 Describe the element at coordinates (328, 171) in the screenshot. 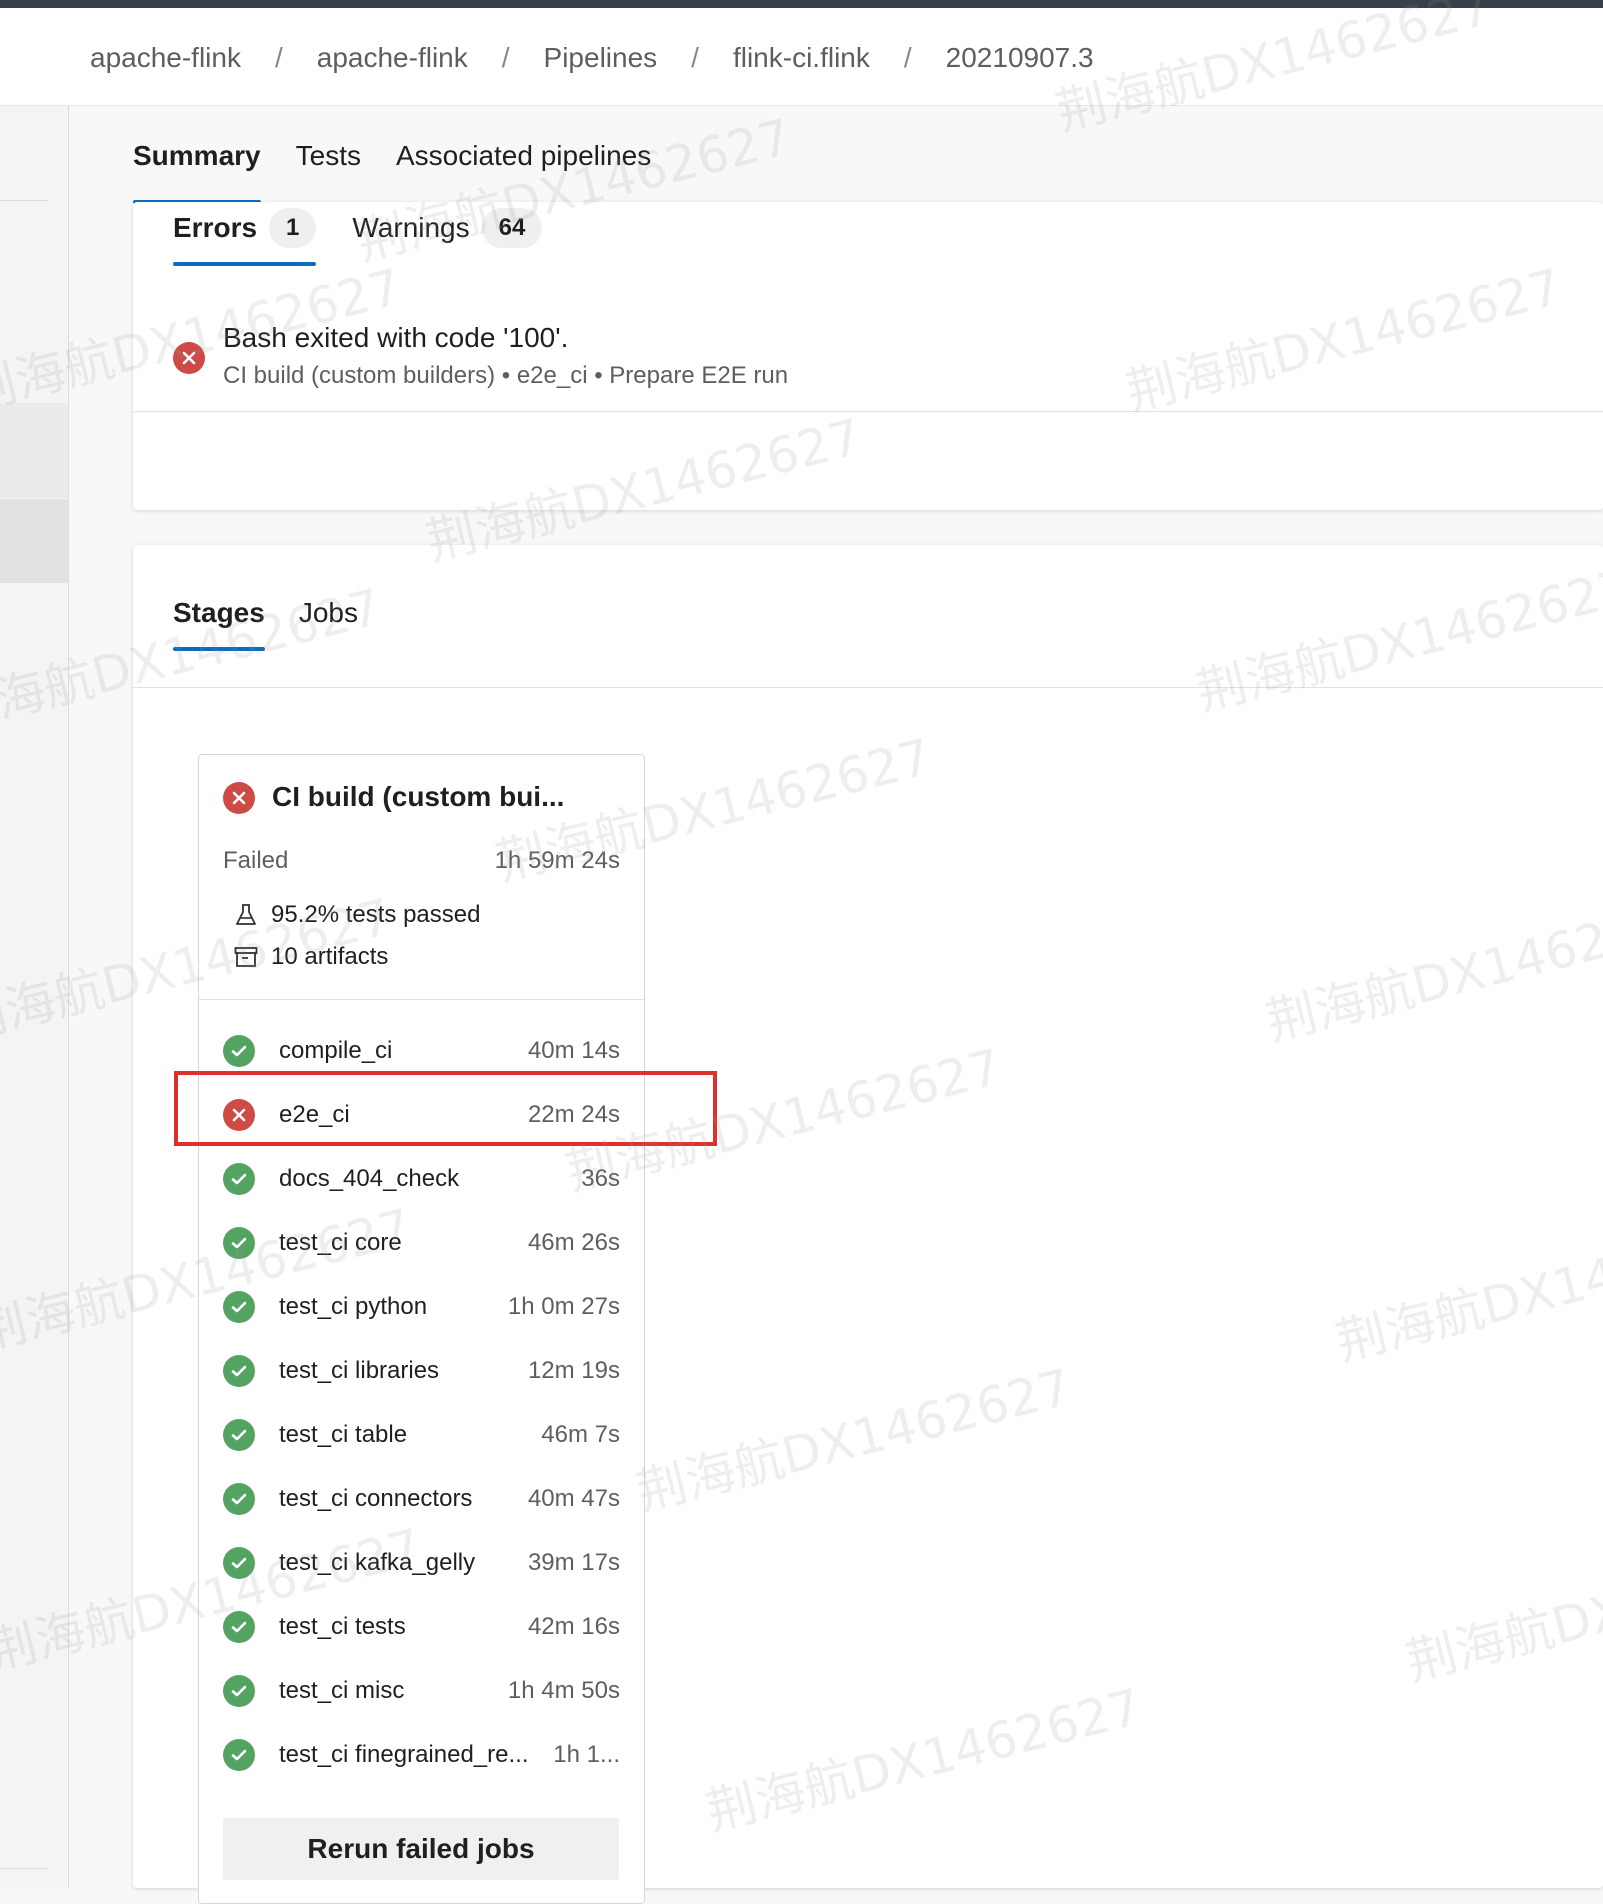

I see `tab-tests: Tests` at that location.